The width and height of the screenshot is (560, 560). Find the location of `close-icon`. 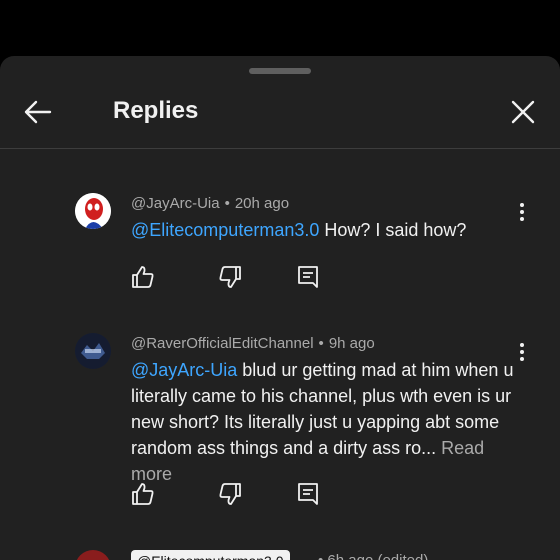

close-icon is located at coordinates (523, 112).